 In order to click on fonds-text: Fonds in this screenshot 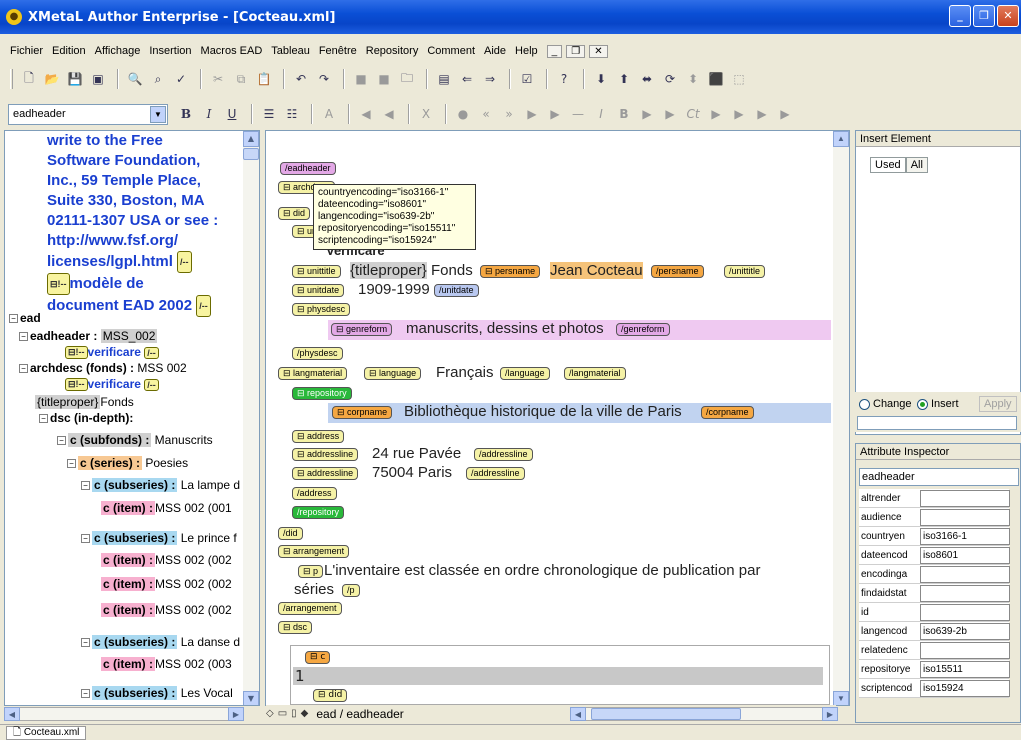, I will do `click(452, 270)`.